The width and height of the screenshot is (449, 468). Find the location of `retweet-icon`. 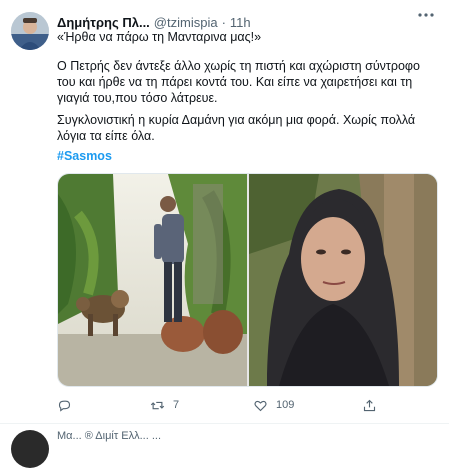

retweet-icon is located at coordinates (157, 405).